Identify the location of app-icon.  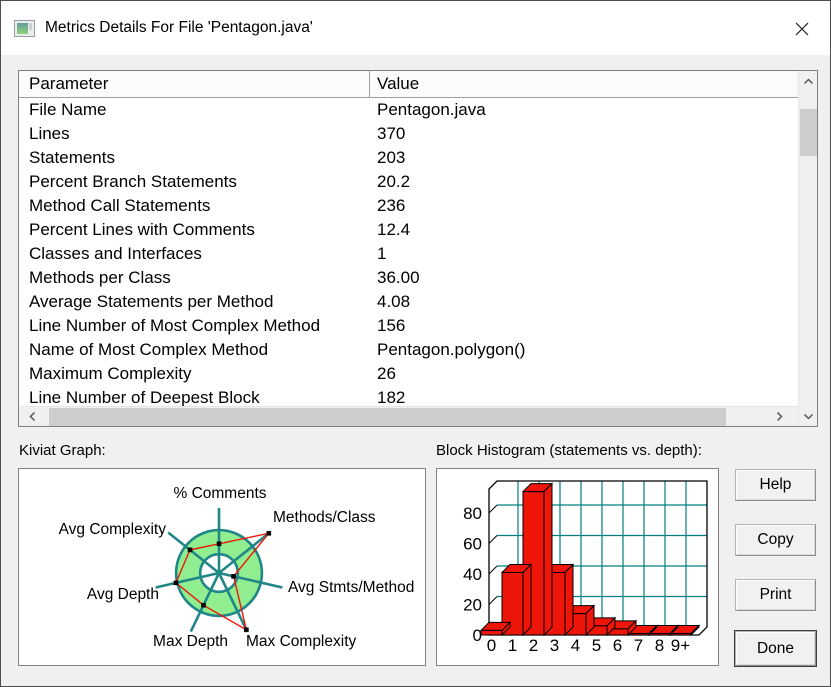
(24, 28).